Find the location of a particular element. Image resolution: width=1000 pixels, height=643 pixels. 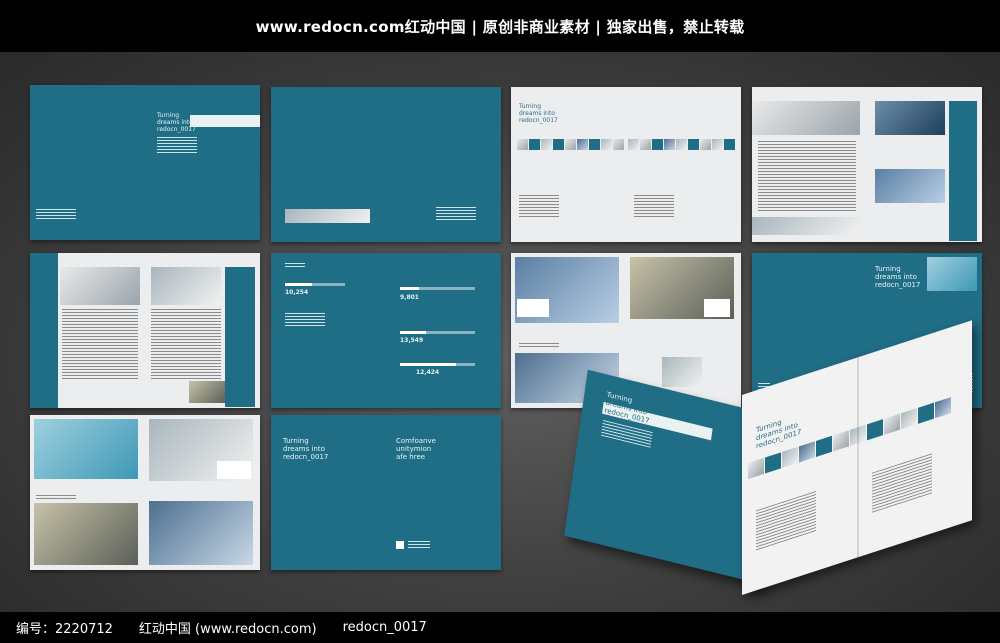

globe-caption-box is located at coordinates (533, 308).